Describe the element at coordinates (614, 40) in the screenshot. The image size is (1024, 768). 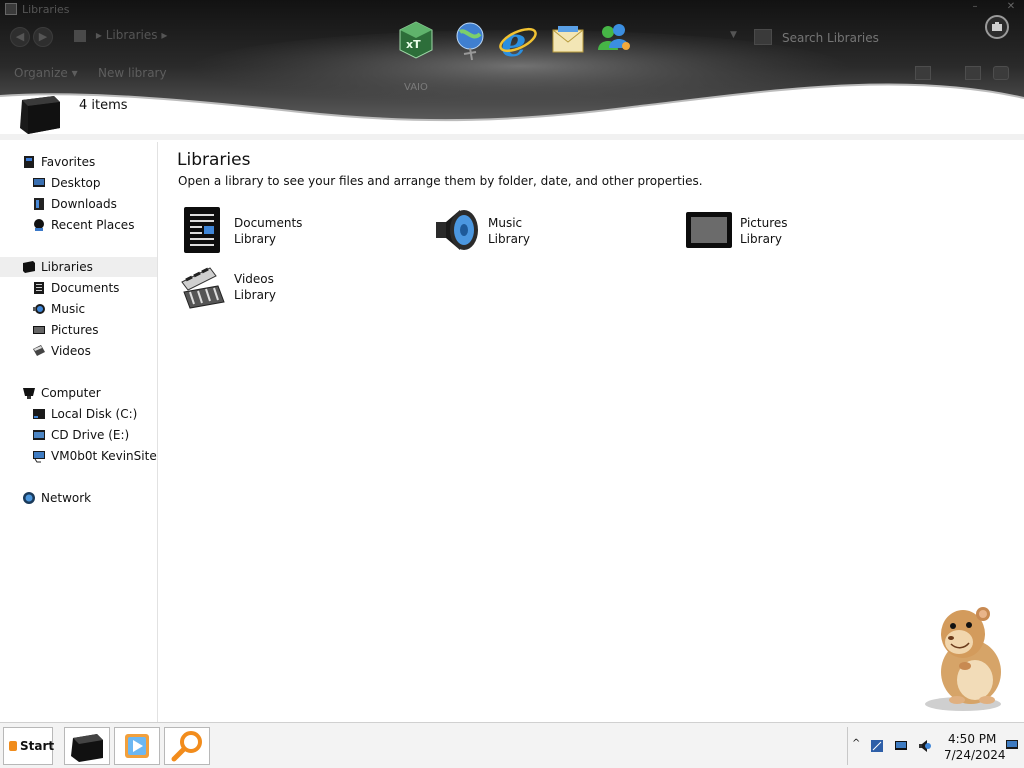
I see `messenger-icon` at that location.